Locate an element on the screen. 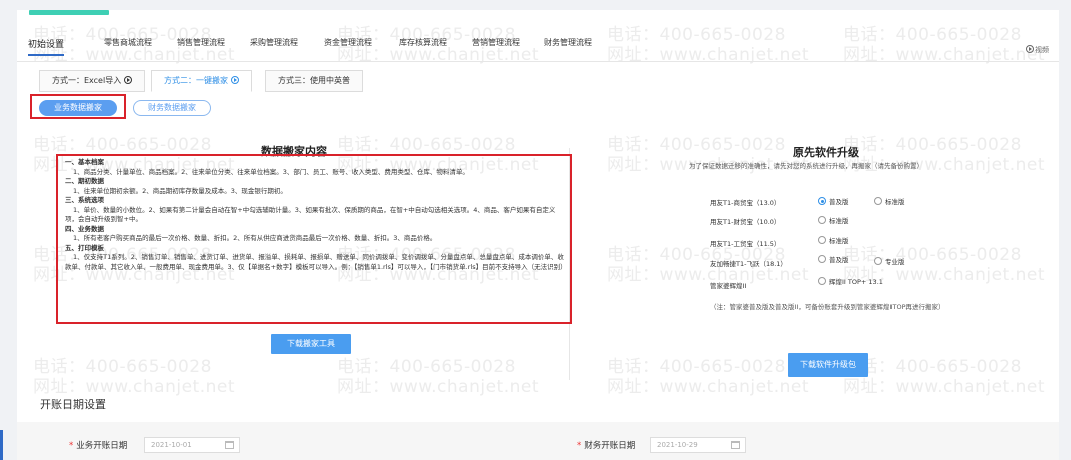 Image resolution: width=1071 pixels, height=460 pixels. finance-date-input: 2021-10-29 is located at coordinates (698, 445).